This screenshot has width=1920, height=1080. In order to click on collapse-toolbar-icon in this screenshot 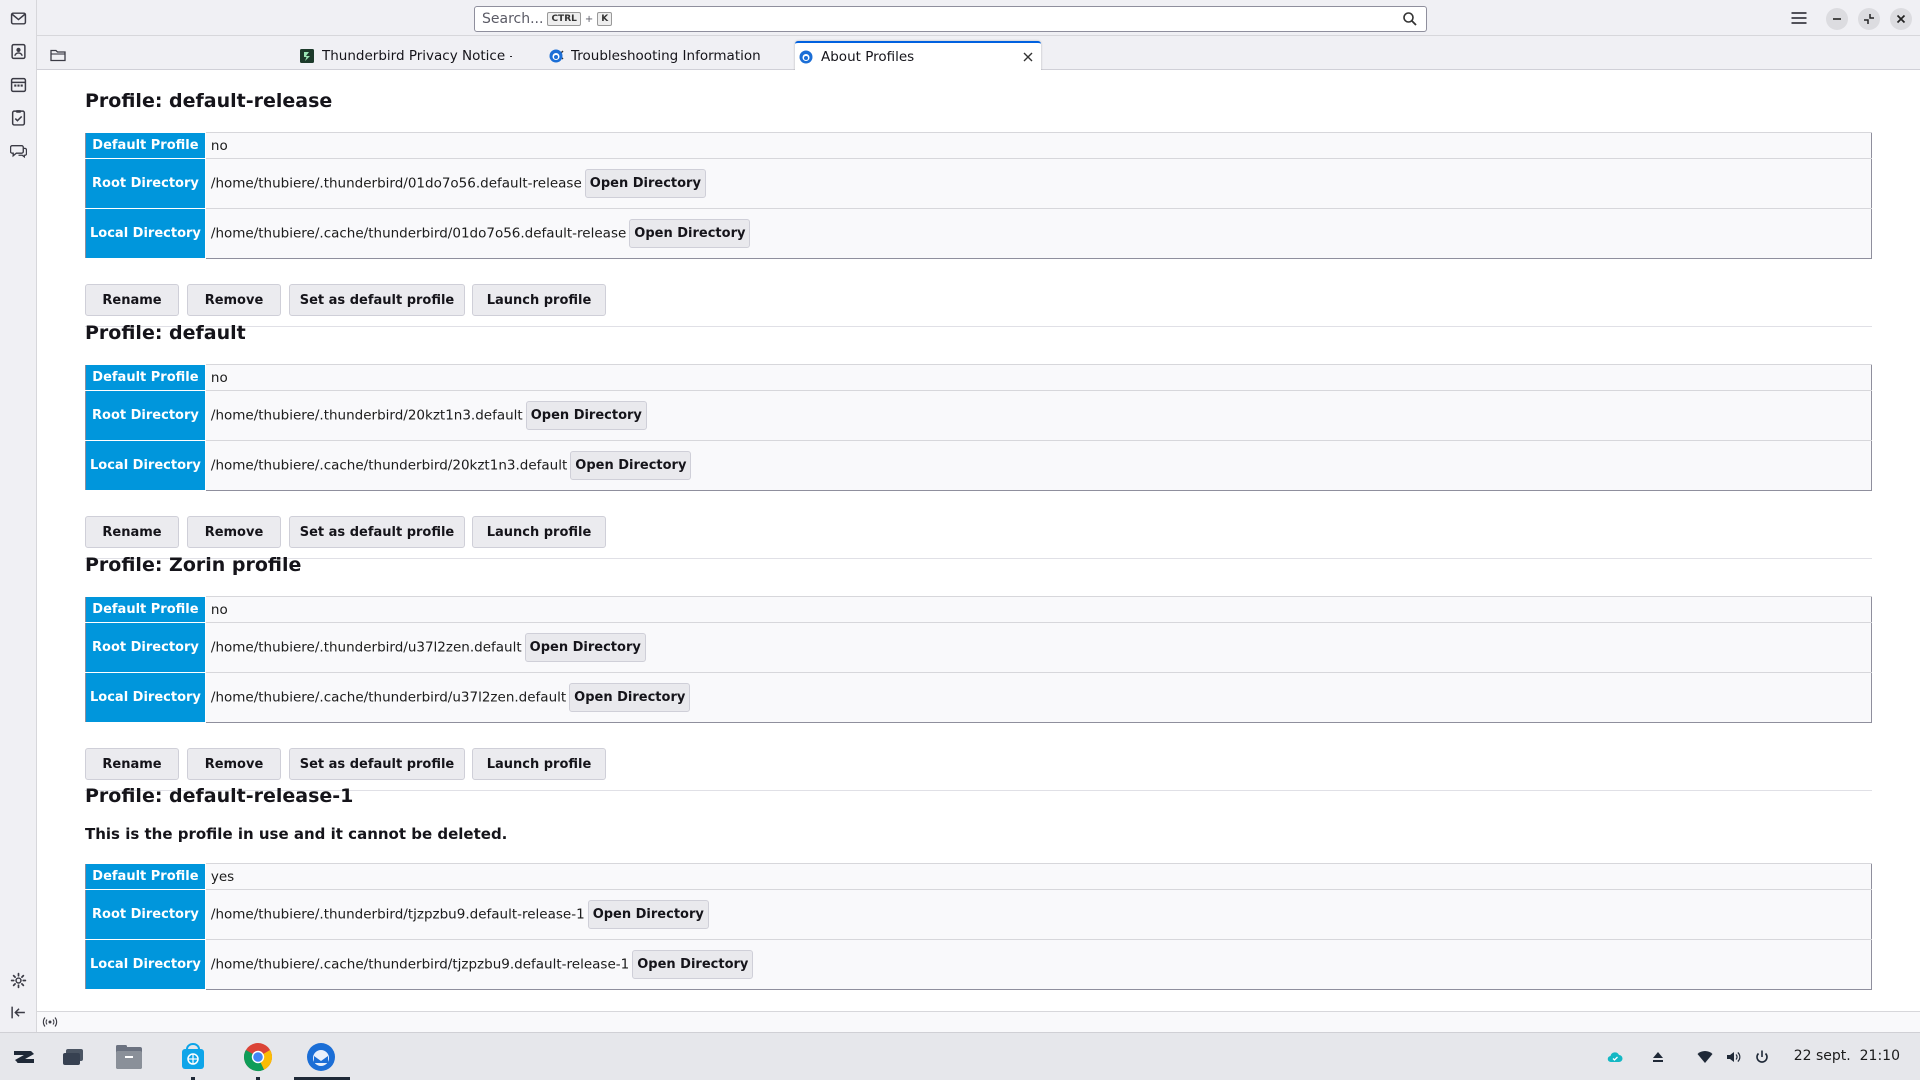, I will do `click(18, 1012)`.